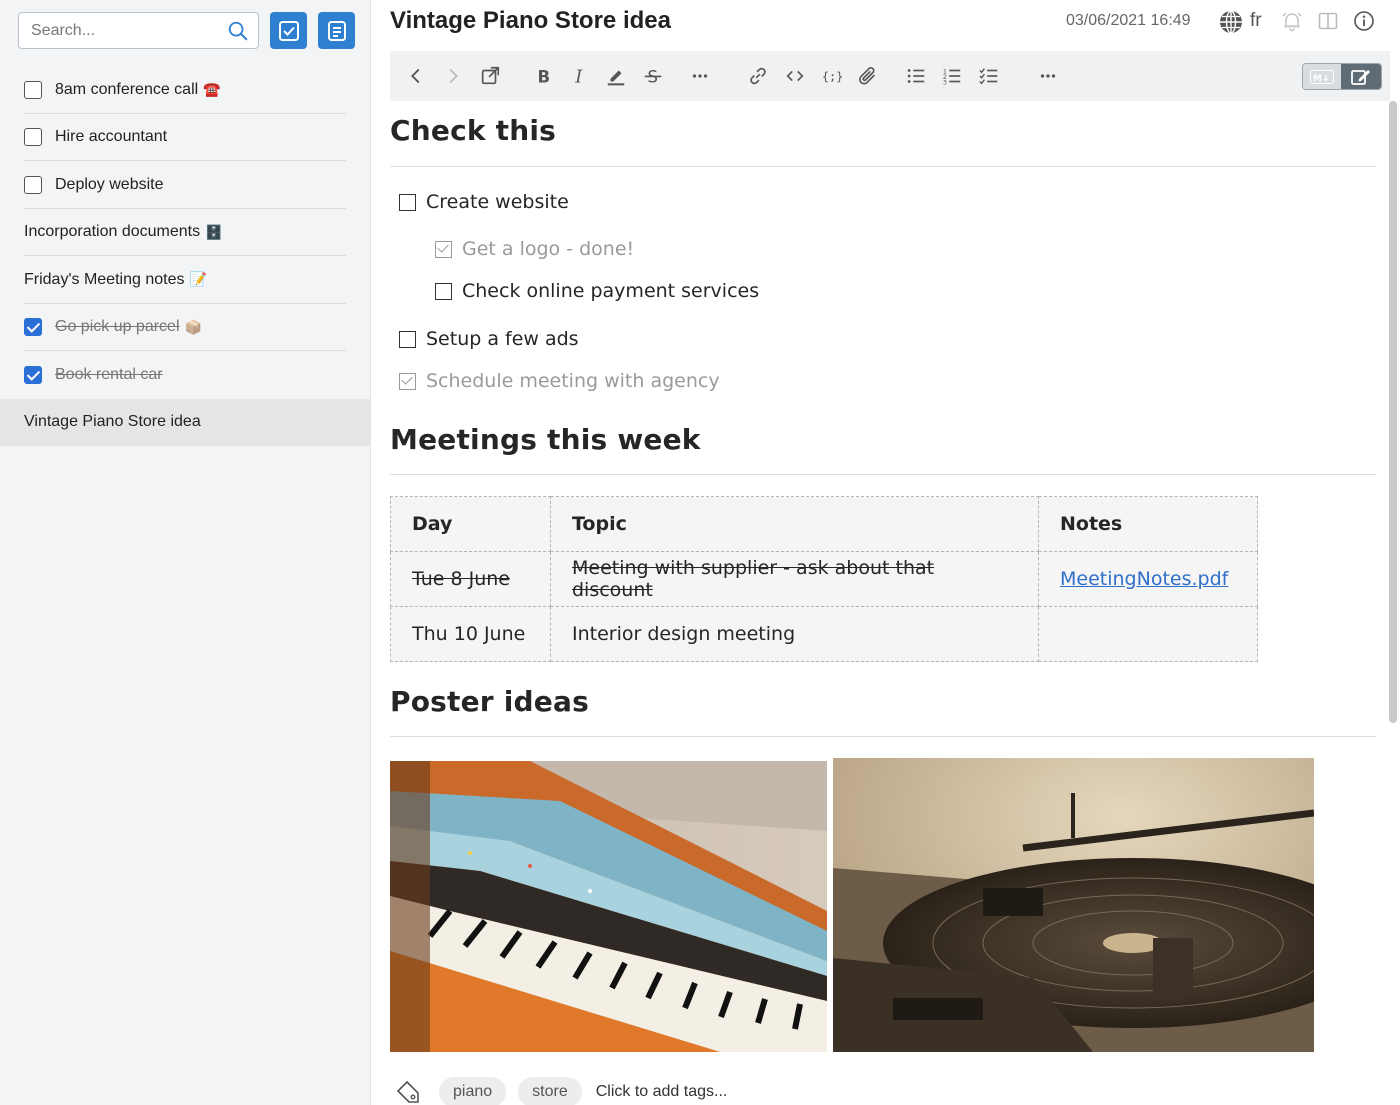 The height and width of the screenshot is (1105, 1400). What do you see at coordinates (616, 76) in the screenshot?
I see `highlight-button` at bounding box center [616, 76].